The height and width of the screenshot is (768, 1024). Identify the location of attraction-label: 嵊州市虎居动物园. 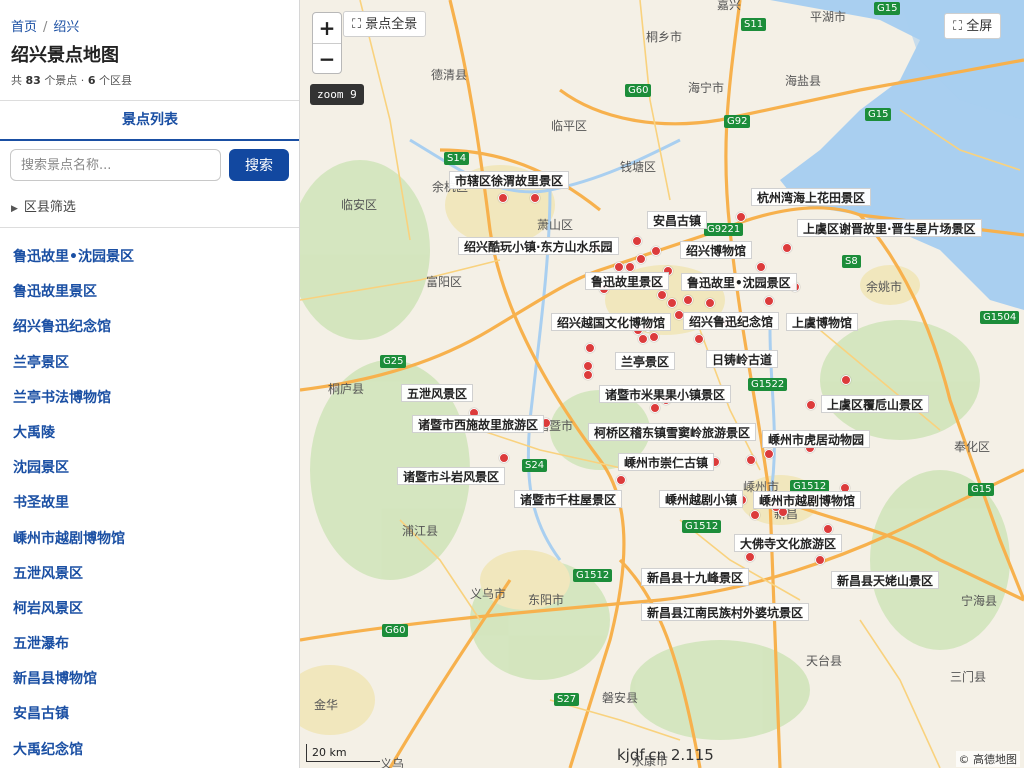
(816, 439).